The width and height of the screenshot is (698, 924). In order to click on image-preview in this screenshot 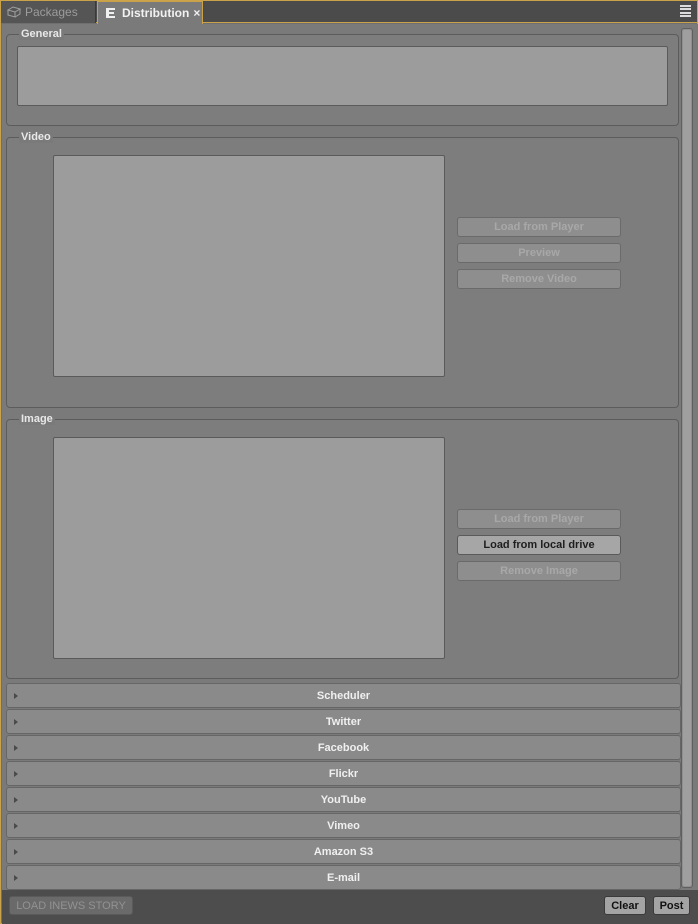, I will do `click(249, 548)`.